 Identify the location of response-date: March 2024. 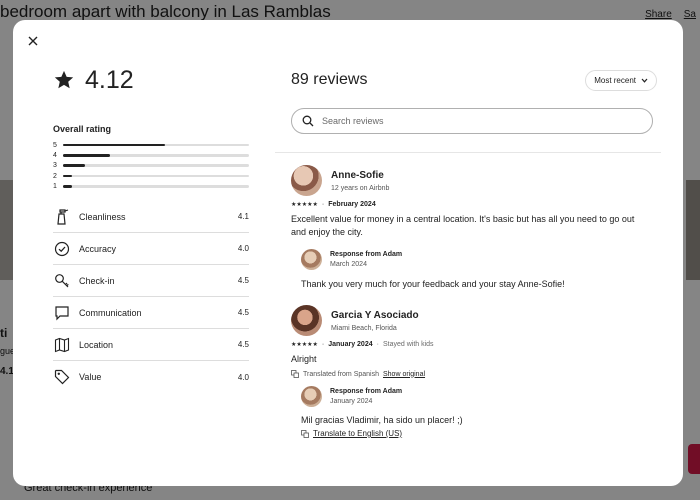
(348, 264).